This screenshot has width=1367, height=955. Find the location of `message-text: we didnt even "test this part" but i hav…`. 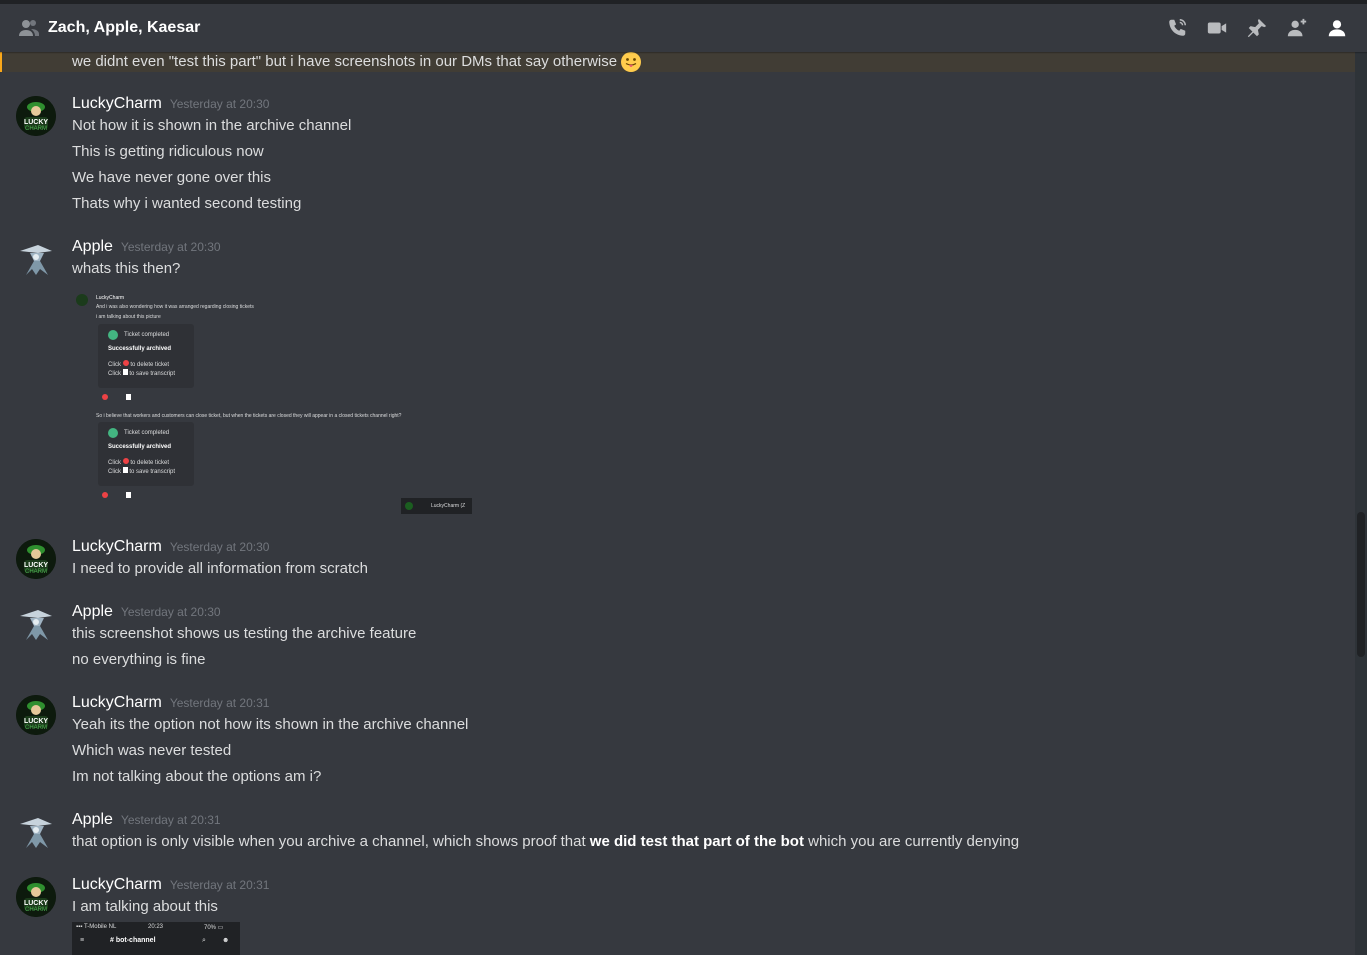

message-text: we didnt even "test this part" but i hav… is located at coordinates (357, 62).